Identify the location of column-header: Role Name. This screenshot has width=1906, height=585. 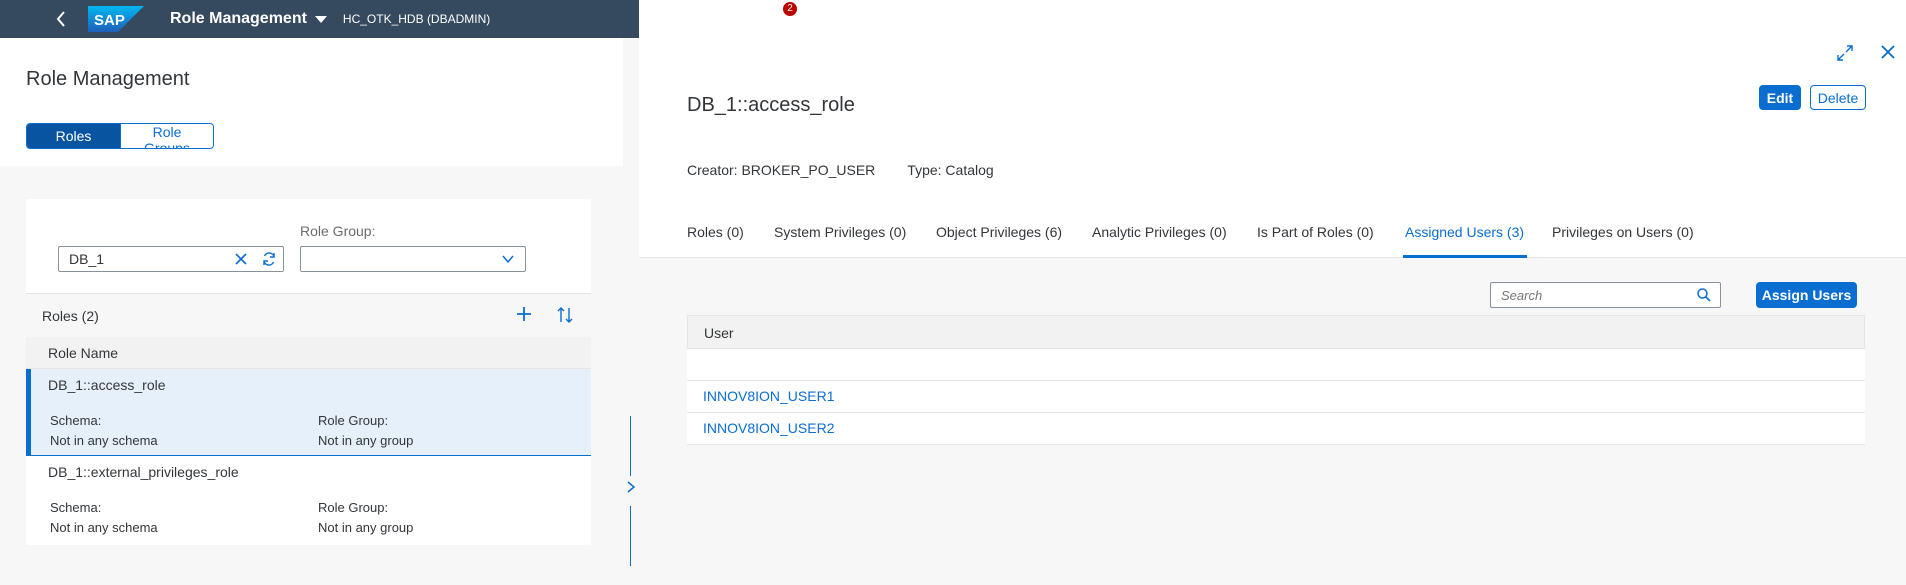
(308, 353).